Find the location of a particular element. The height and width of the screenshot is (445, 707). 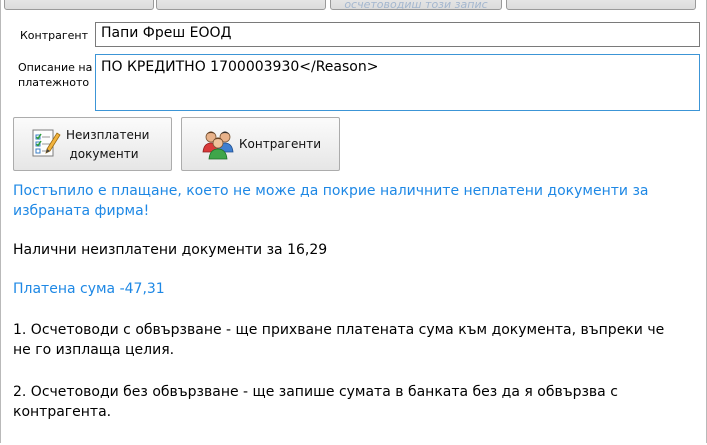

tab-post-record: осчетоводиш този запис is located at coordinates (416, 5).